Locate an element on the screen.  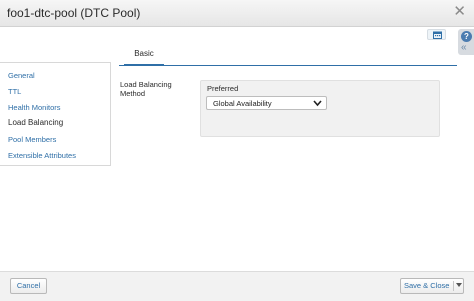
calendar-button is located at coordinates (436, 34).